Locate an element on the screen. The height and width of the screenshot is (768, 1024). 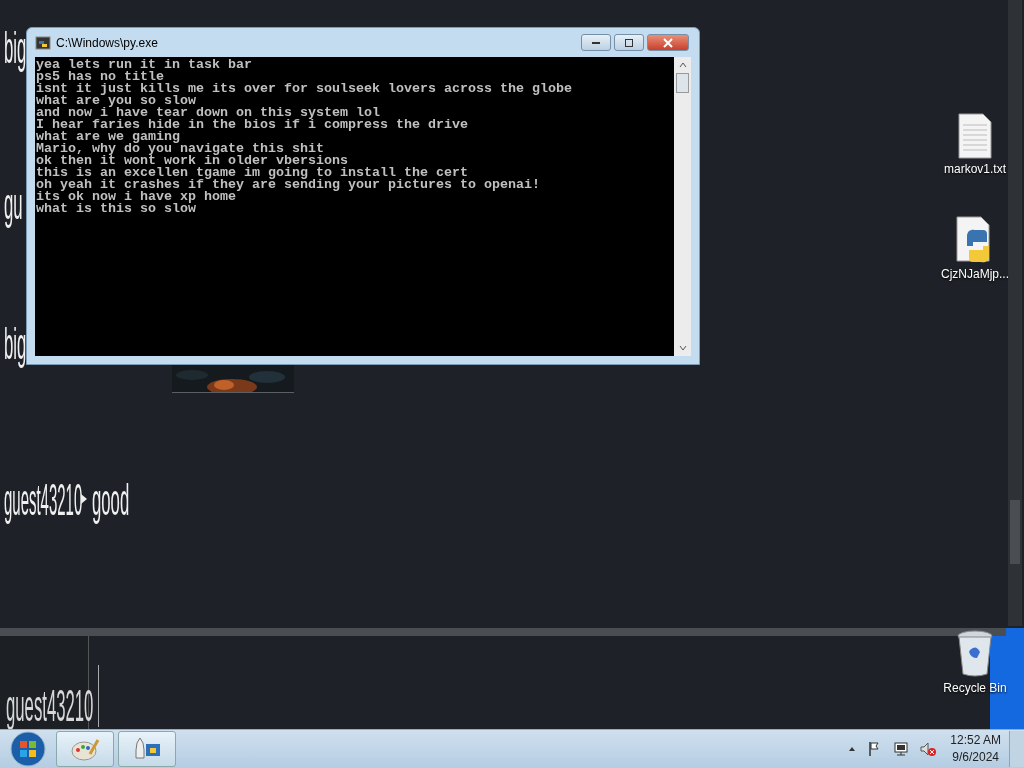
network-icon is located at coordinates (901, 749).